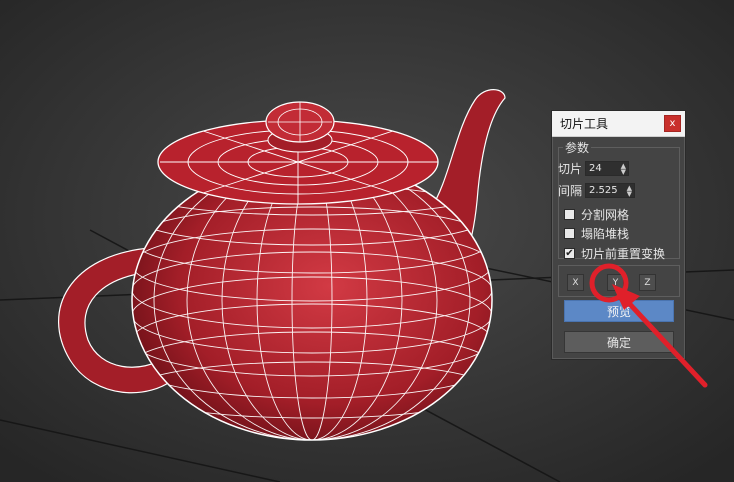  What do you see at coordinates (575, 282) in the screenshot?
I see `axis-x-button: X` at bounding box center [575, 282].